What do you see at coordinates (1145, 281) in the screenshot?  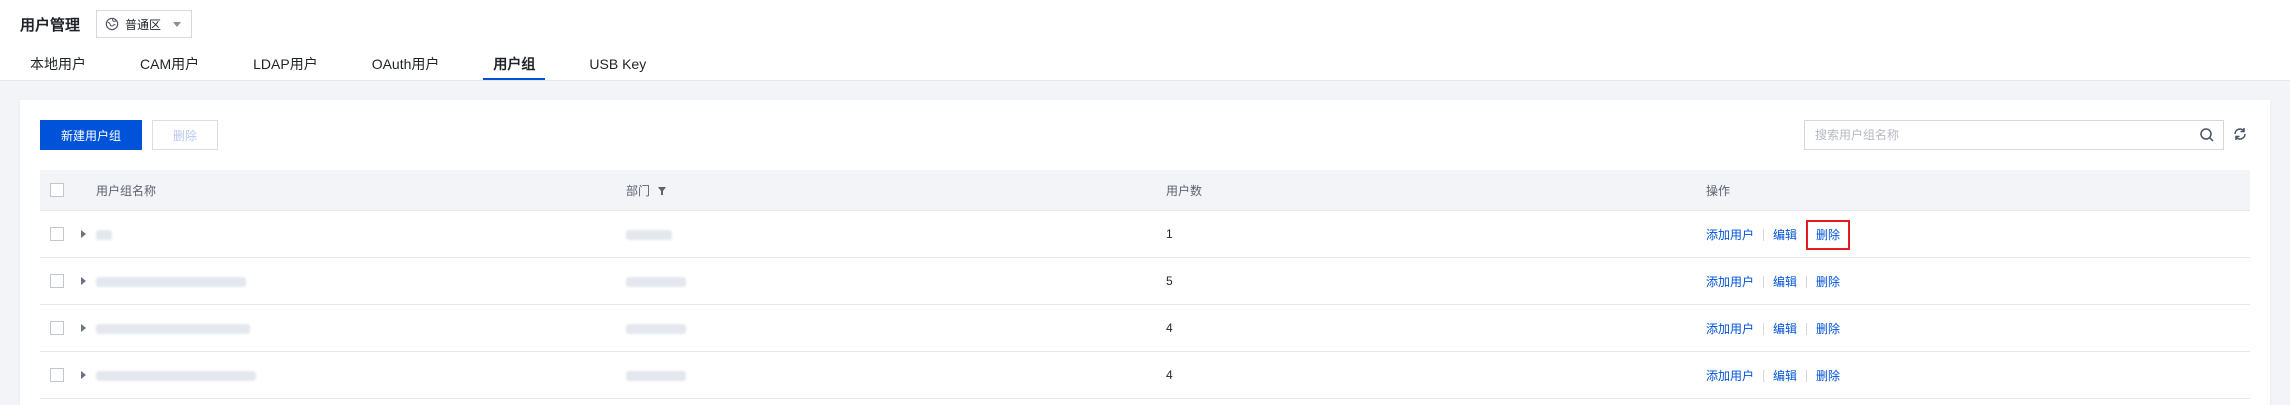 I see `table-row: 5 添加用户 编辑 删除` at bounding box center [1145, 281].